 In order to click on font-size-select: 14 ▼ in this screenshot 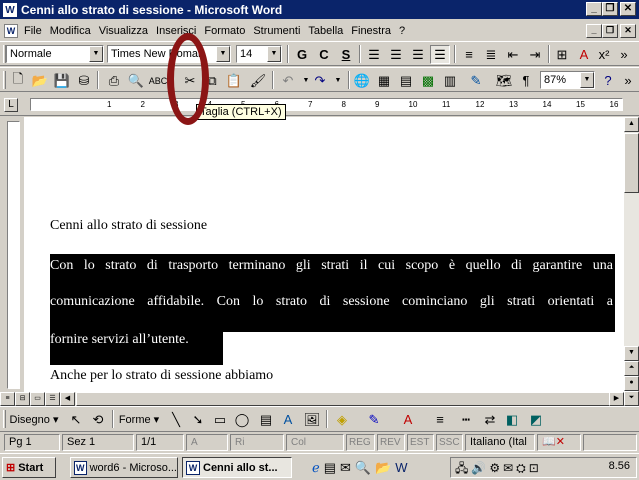, I will do `click(259, 54)`.